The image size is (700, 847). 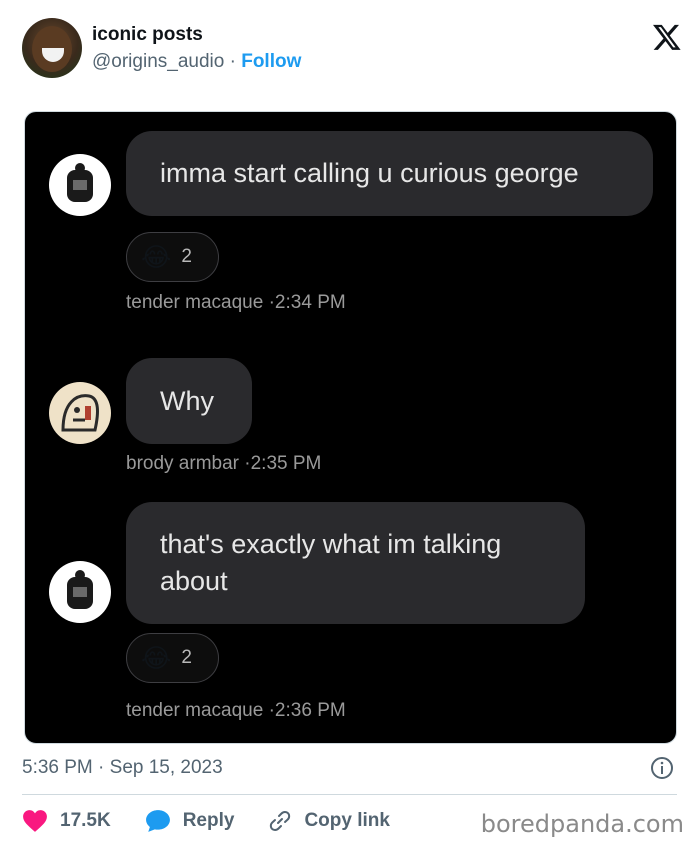 What do you see at coordinates (347, 820) in the screenshot?
I see `copy-link-label: Copy link` at bounding box center [347, 820].